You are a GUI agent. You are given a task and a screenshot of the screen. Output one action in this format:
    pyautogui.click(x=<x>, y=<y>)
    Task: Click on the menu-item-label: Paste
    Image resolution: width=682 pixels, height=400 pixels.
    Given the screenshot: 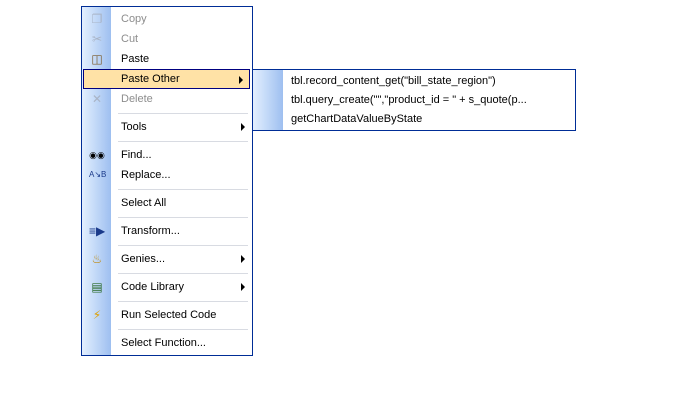 What is the action you would take?
    pyautogui.click(x=135, y=59)
    